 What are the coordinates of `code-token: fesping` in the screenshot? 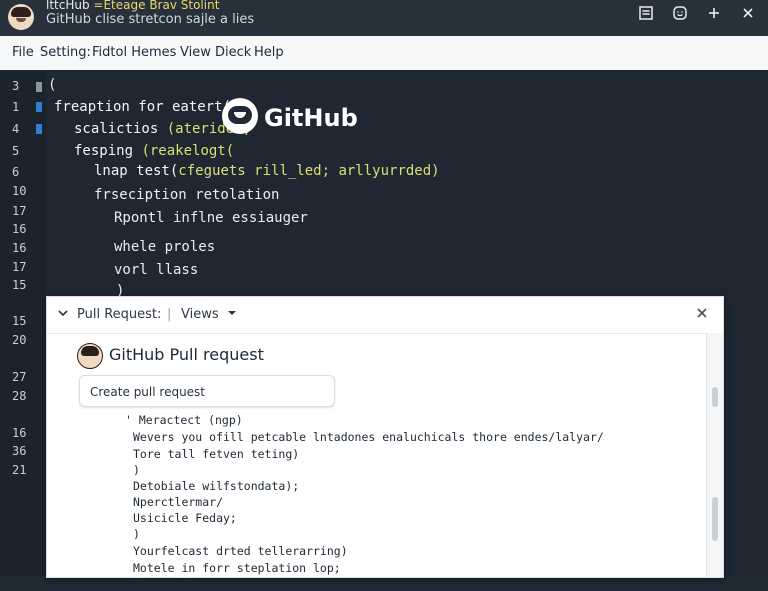 It's located at (108, 151).